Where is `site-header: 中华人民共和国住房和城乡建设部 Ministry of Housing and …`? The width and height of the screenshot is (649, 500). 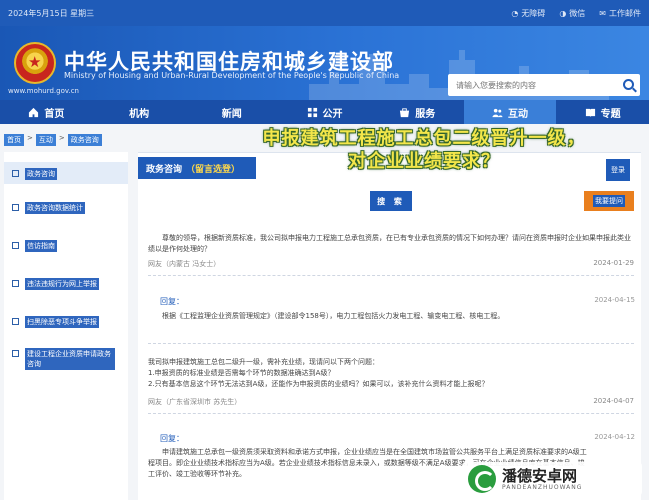
site-header: 中华人民共和国住房和城乡建设部 Ministry of Housing and … is located at coordinates (324, 63).